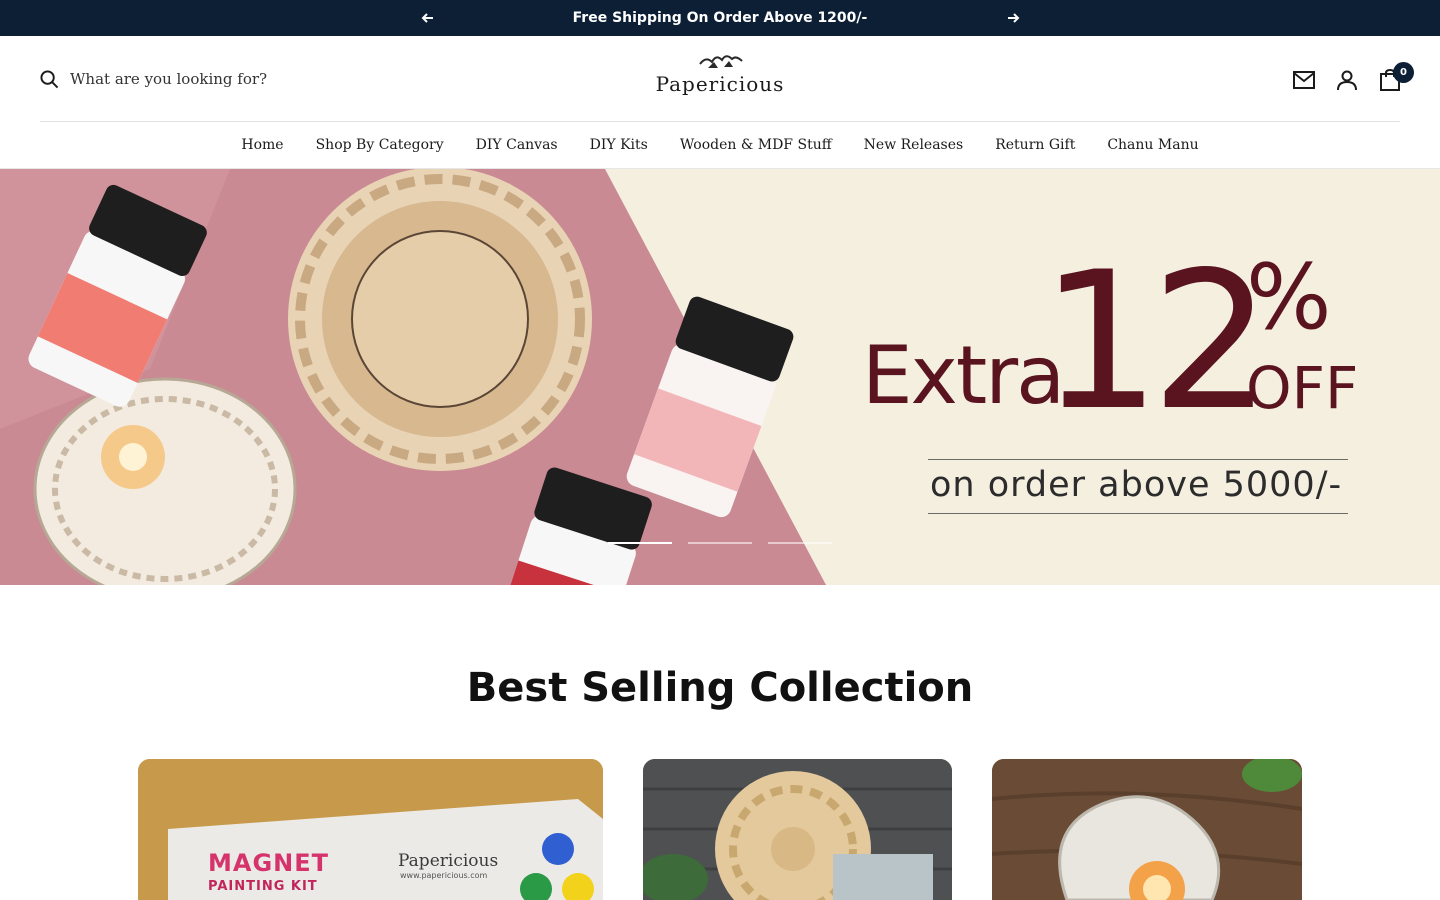  Describe the element at coordinates (263, 886) in the screenshot. I see `kit-subtitle: PAINTING KIT` at that location.